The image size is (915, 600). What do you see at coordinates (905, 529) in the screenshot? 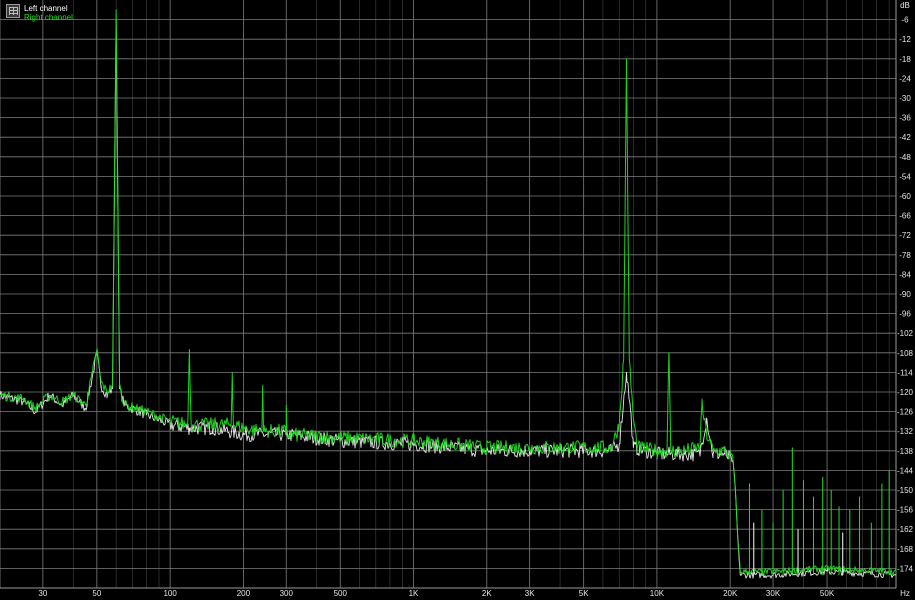
I see `y-tick-label: -162` at bounding box center [905, 529].